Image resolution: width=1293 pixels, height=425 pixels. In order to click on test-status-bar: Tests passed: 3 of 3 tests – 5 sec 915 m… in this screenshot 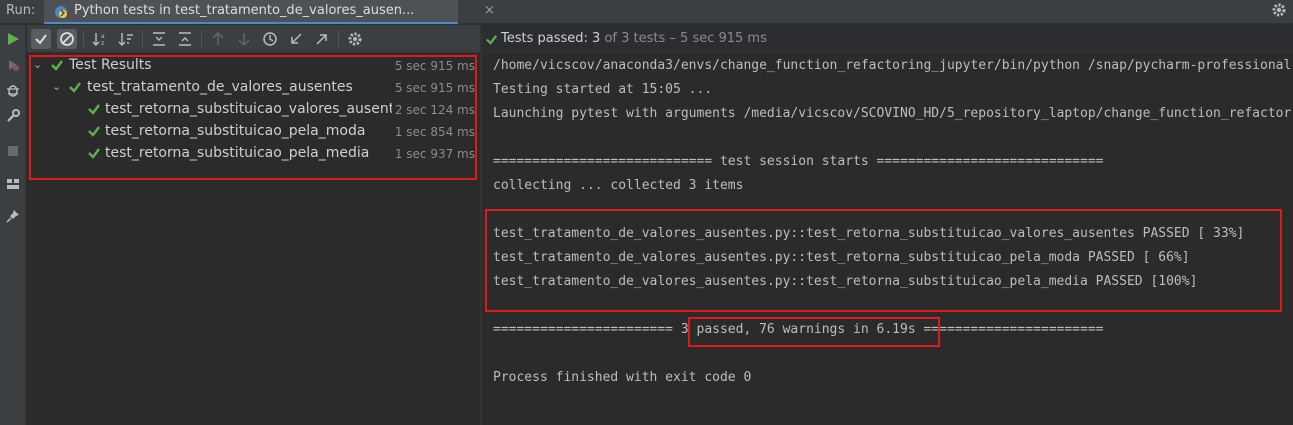, I will do `click(887, 39)`.